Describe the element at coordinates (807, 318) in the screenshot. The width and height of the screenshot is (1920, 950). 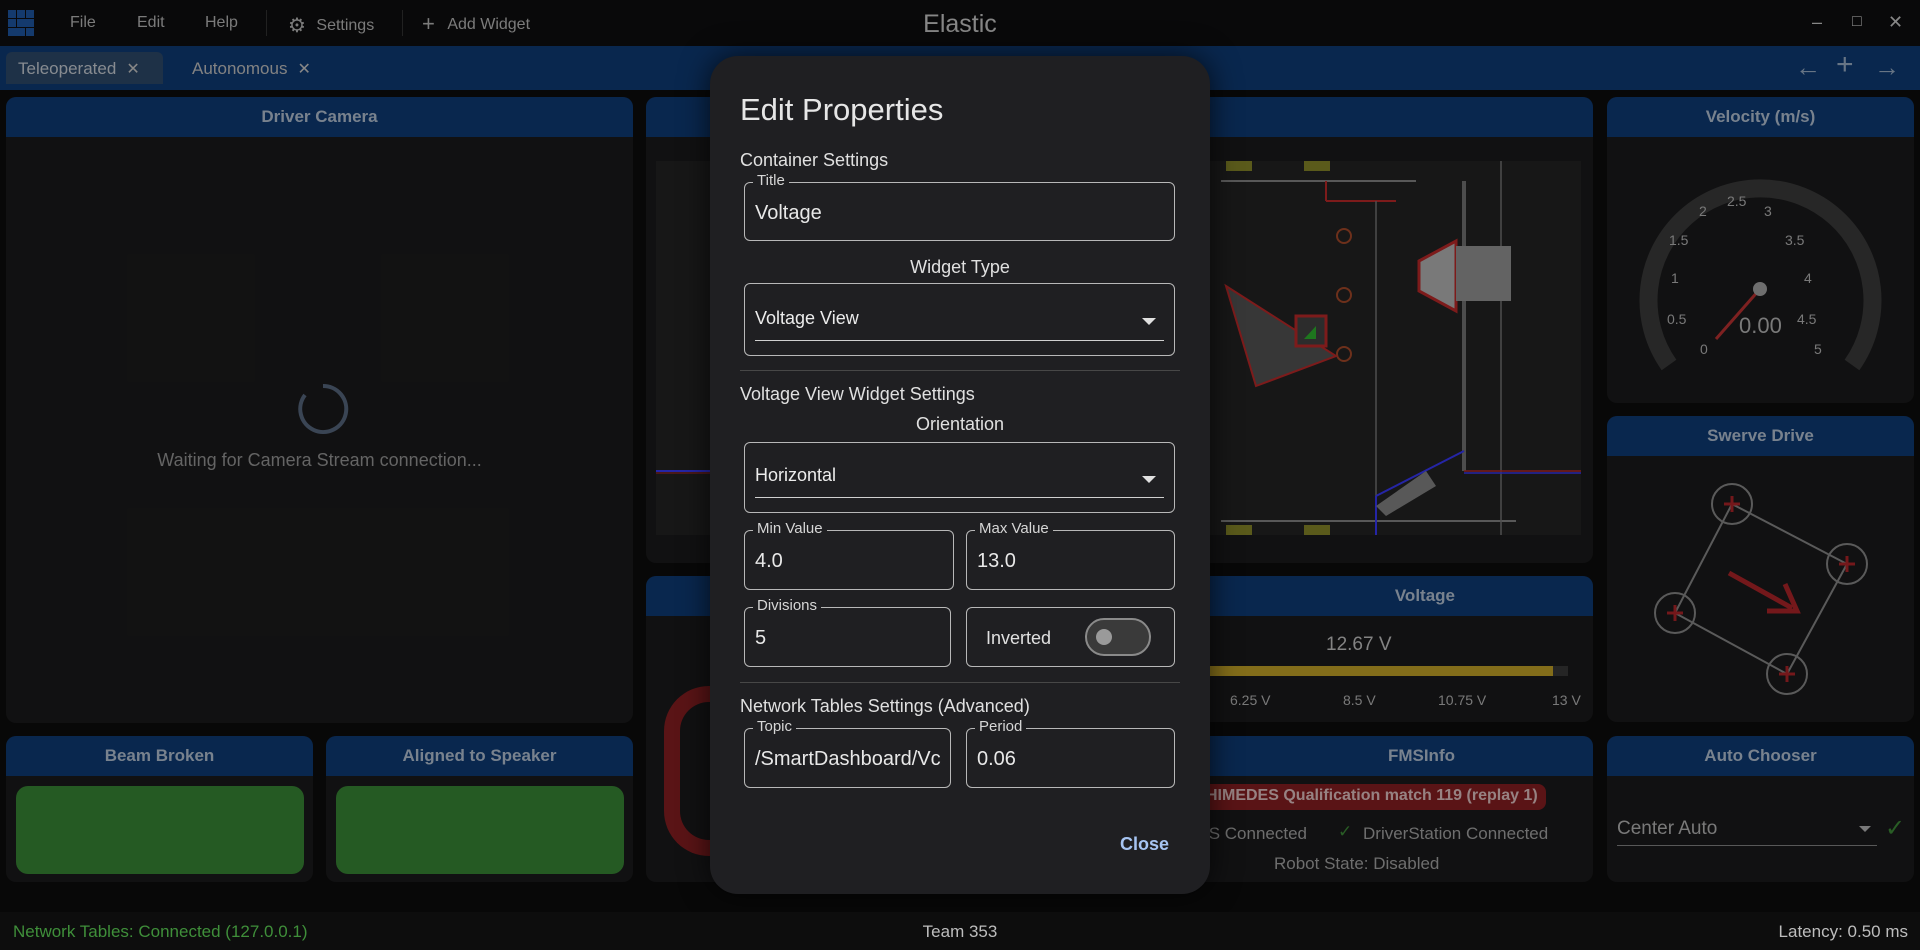
I see `widget-type-value: Voltage View` at that location.